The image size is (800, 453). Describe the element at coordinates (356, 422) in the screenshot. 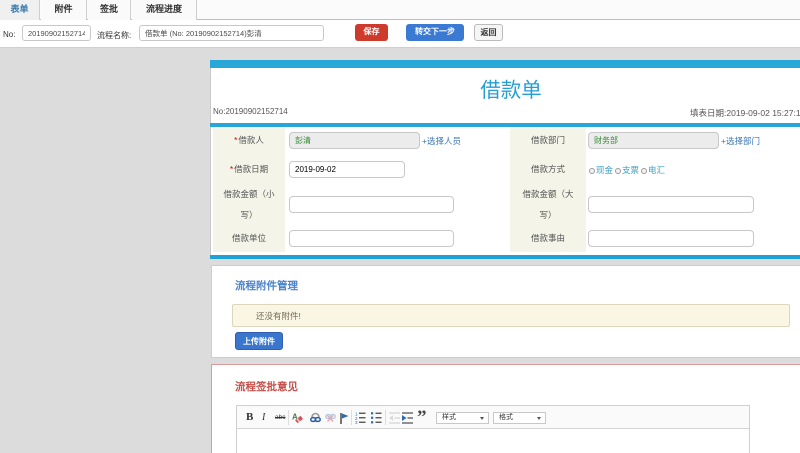

I see `svg-text: 3` at that location.